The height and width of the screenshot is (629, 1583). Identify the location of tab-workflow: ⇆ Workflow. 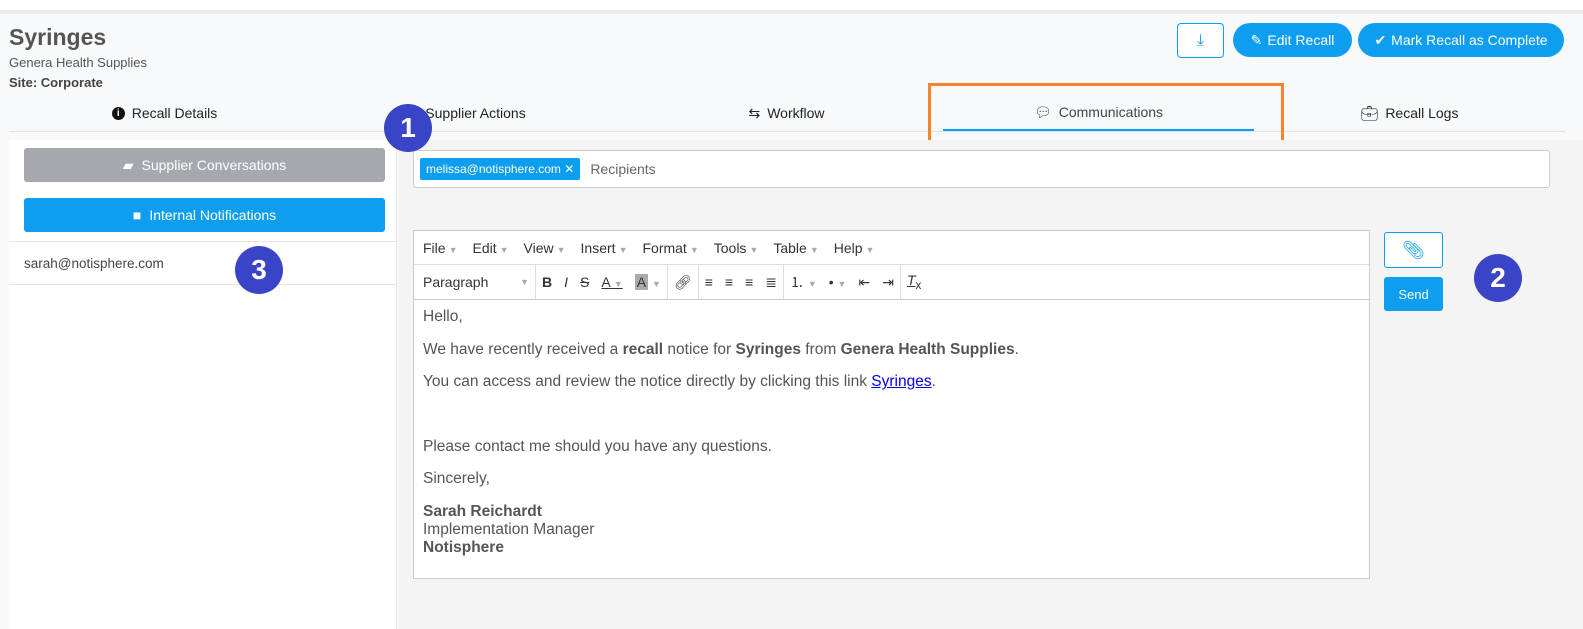
(786, 113).